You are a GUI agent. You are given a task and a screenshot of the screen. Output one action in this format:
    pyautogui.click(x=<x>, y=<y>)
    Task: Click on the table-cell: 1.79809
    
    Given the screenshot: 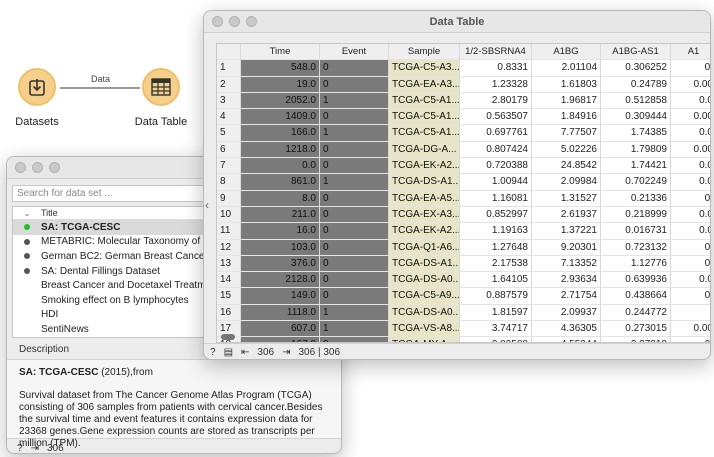 What is the action you would take?
    pyautogui.click(x=636, y=150)
    